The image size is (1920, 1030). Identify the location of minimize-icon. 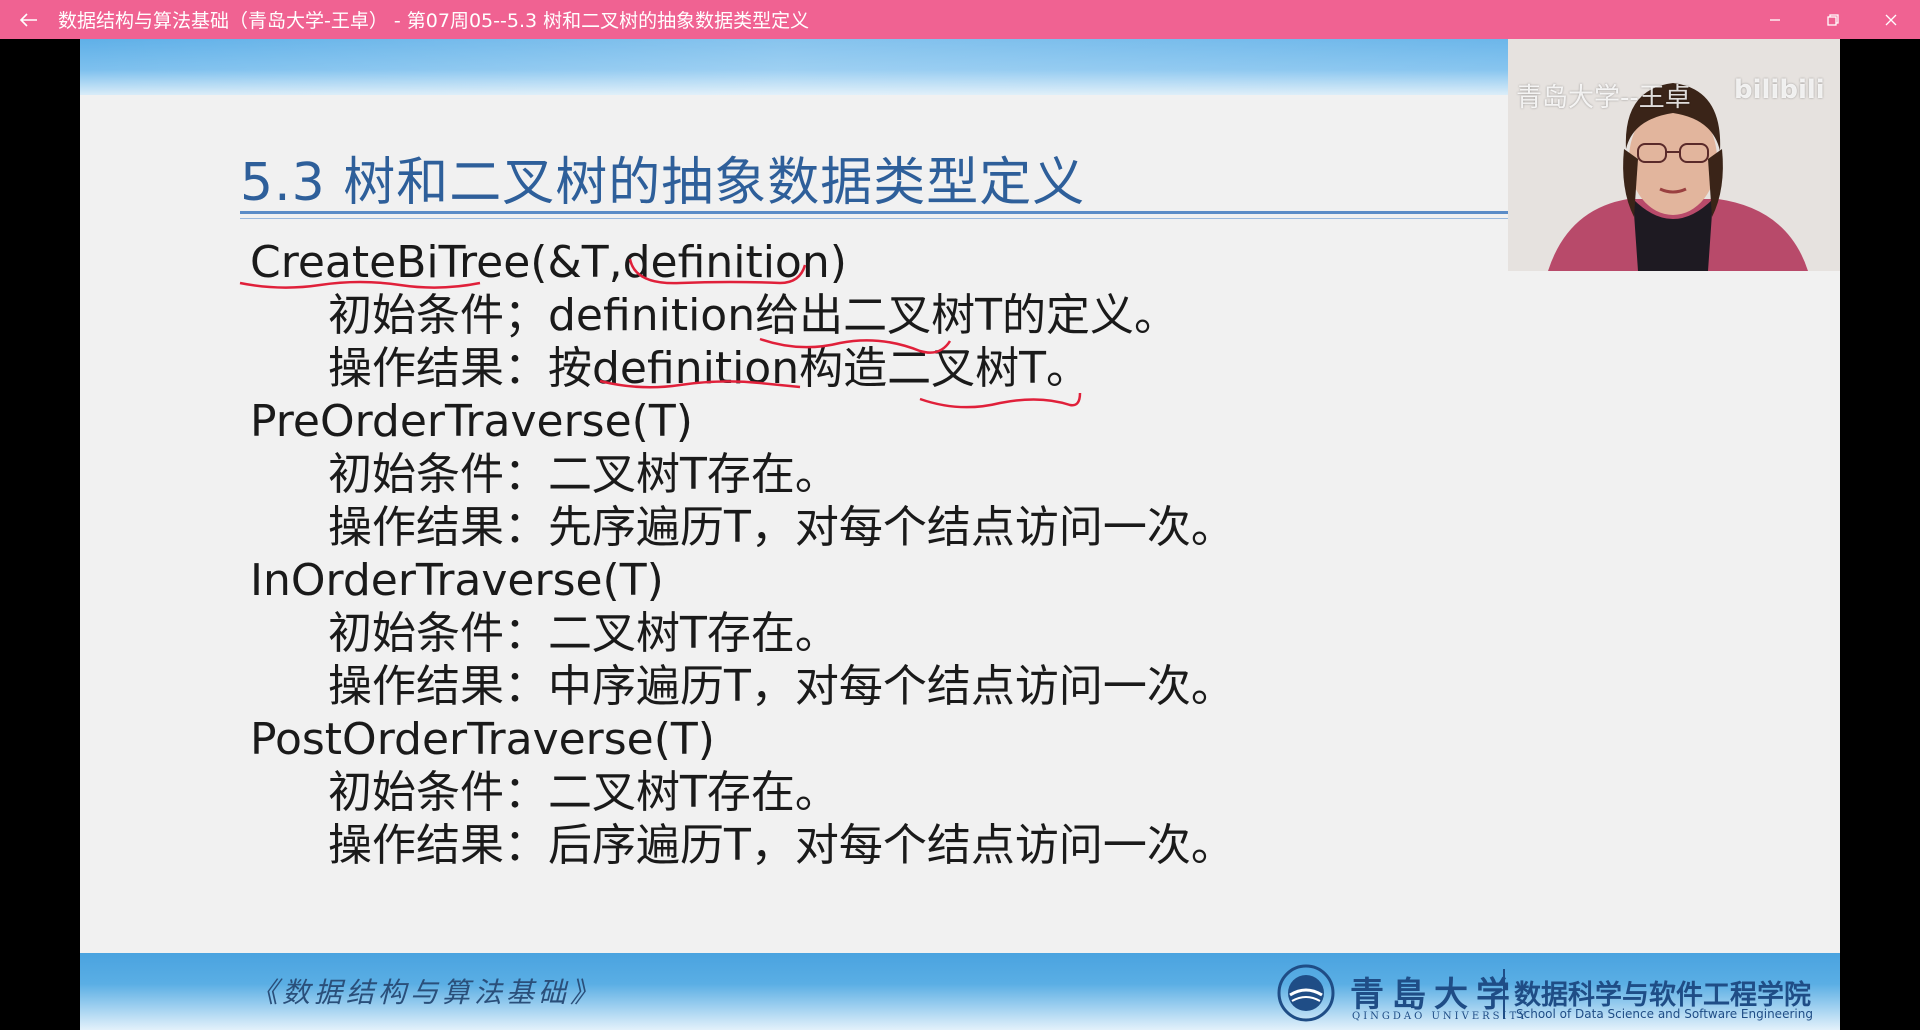
(1775, 19).